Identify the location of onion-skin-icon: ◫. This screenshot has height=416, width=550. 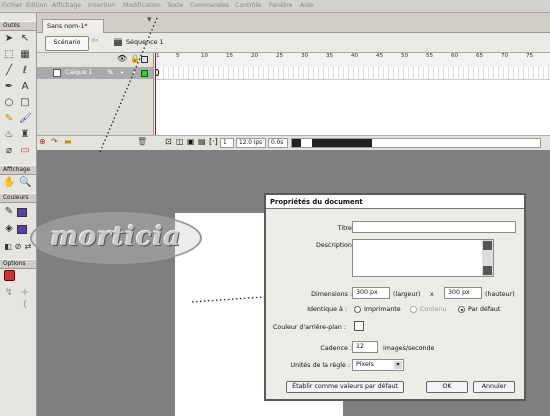
(180, 141).